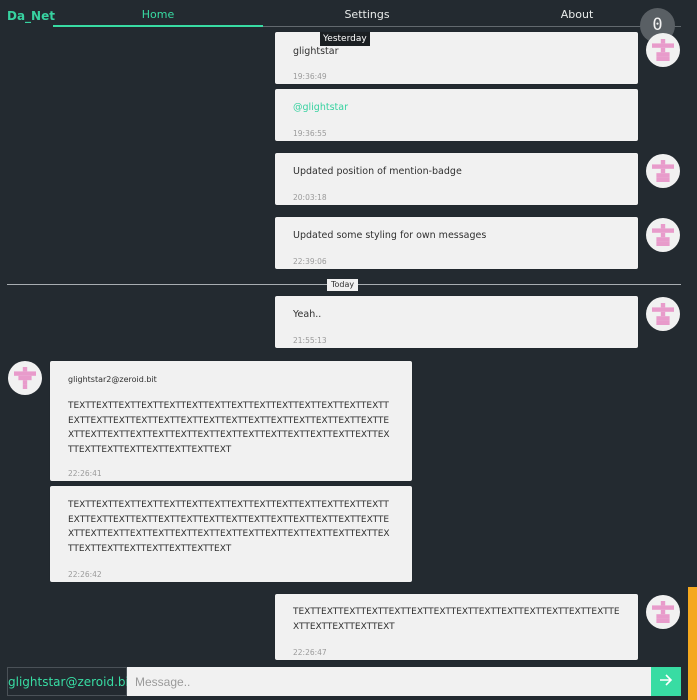 The image size is (697, 700). I want to click on tab-divider, so click(472, 26).